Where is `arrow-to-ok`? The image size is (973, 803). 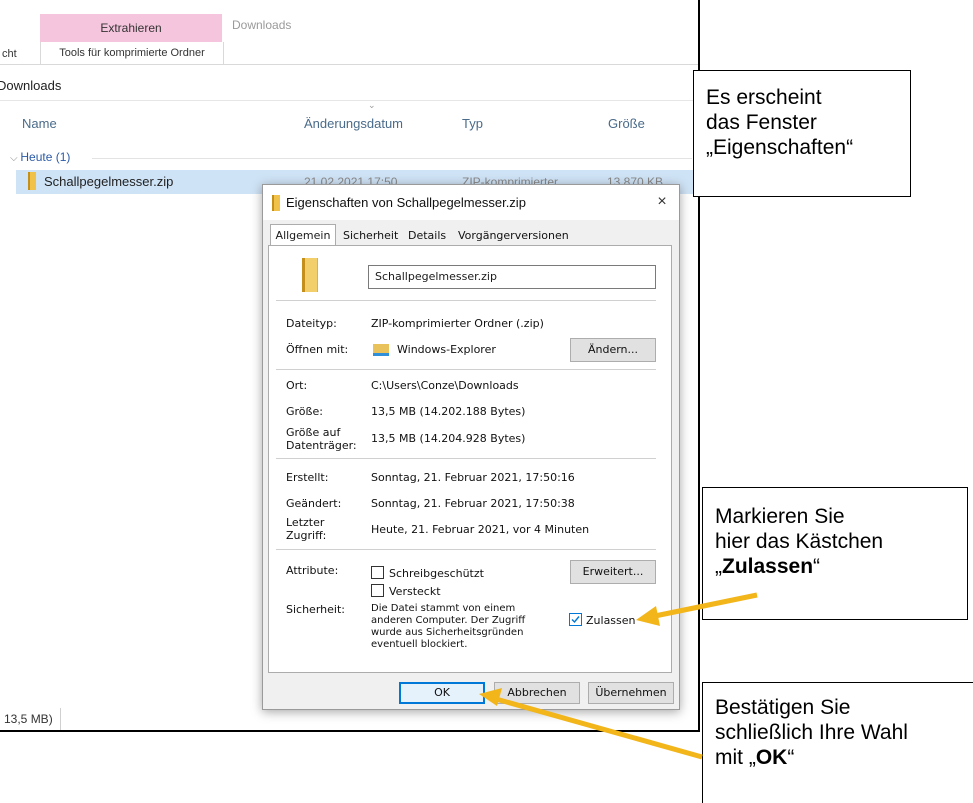 arrow-to-ok is located at coordinates (591, 724).